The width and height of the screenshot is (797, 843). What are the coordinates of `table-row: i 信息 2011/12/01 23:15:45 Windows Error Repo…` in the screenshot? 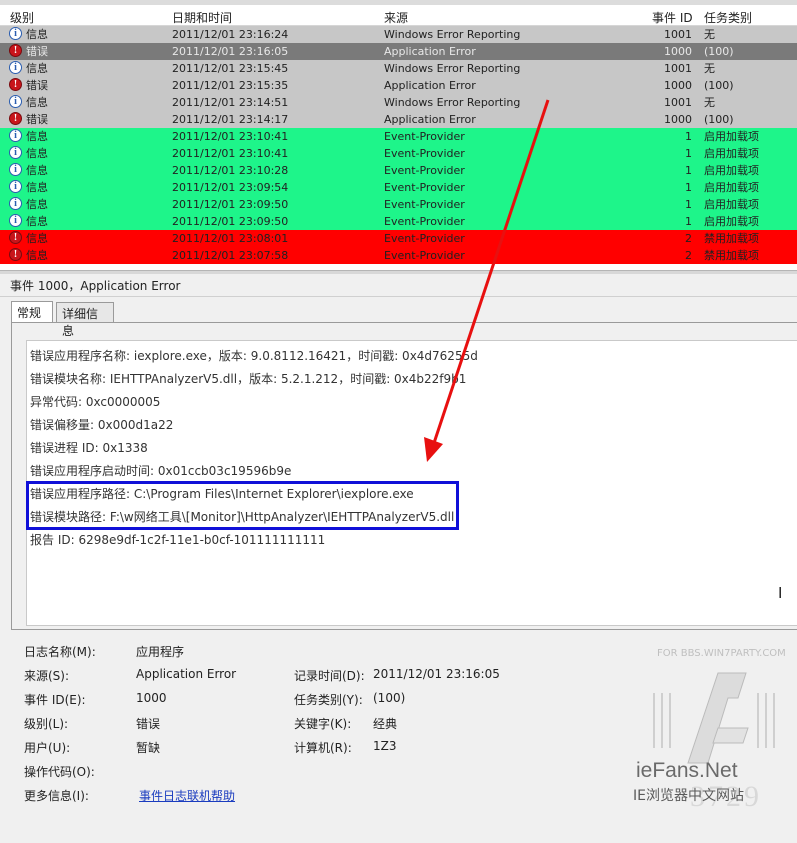 It's located at (398, 68).